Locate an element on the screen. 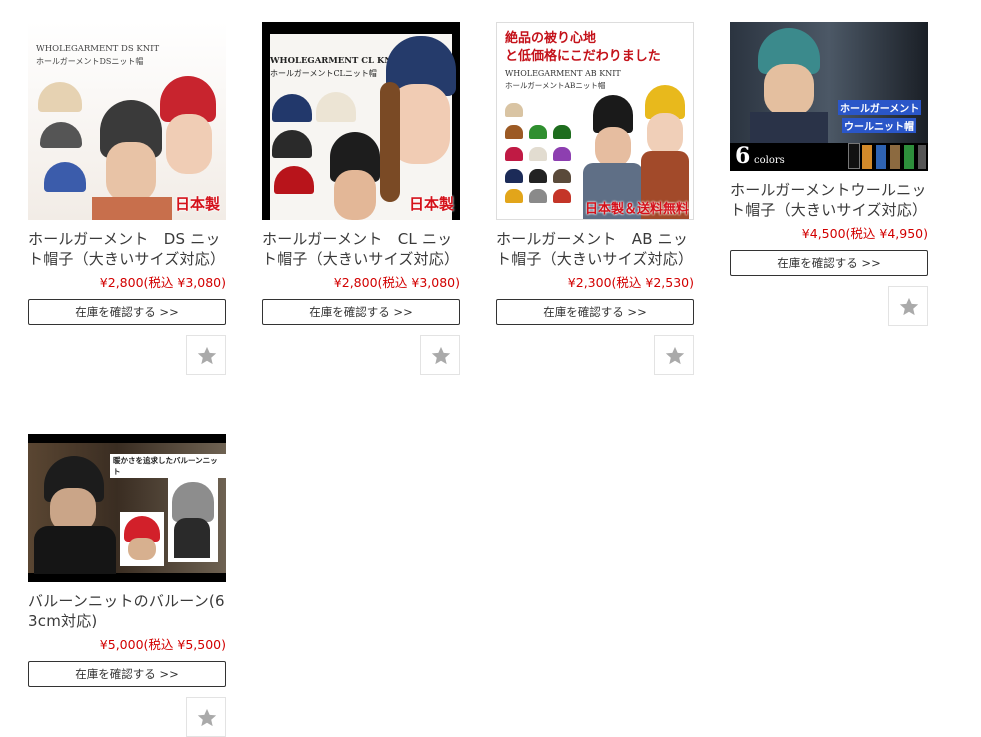 The width and height of the screenshot is (981, 737). product-name-link: ホールガーメント CL ニット帽子（大きいサイズ対応） is located at coordinates (361, 249).